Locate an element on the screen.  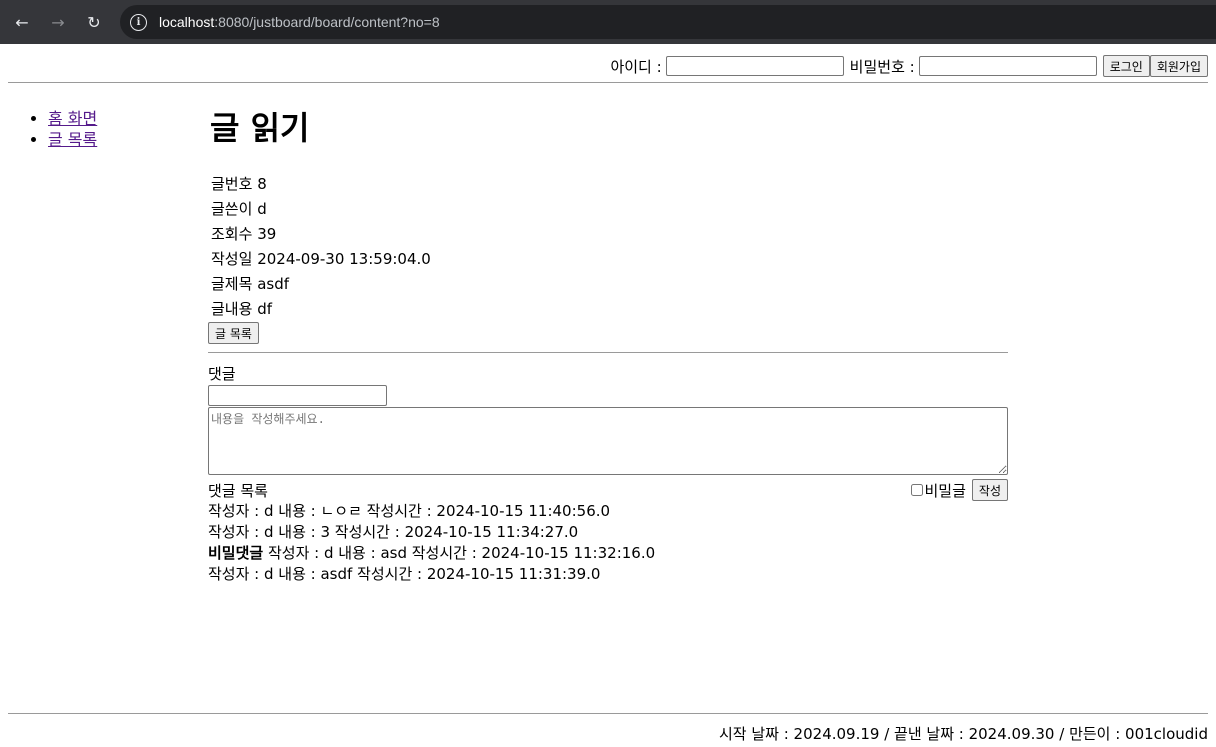
nav-item-home: 홈 화면 is located at coordinates (72, 118).